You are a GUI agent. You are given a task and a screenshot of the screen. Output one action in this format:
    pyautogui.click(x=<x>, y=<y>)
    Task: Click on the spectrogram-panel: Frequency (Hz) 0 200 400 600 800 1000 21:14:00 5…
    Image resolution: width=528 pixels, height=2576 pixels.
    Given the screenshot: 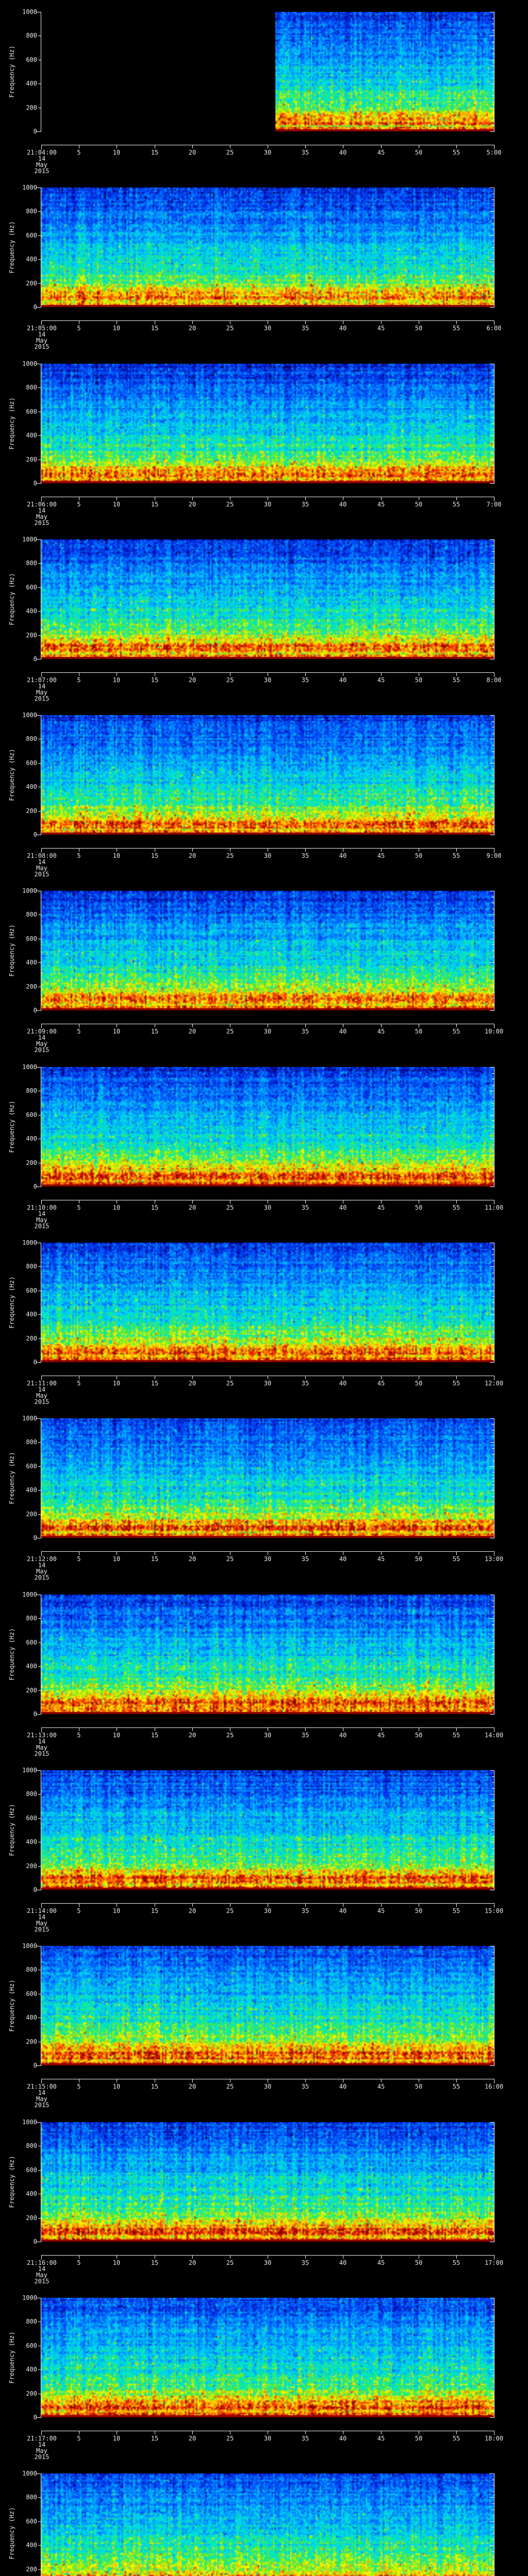 What is the action you would take?
    pyautogui.click(x=264, y=1846)
    